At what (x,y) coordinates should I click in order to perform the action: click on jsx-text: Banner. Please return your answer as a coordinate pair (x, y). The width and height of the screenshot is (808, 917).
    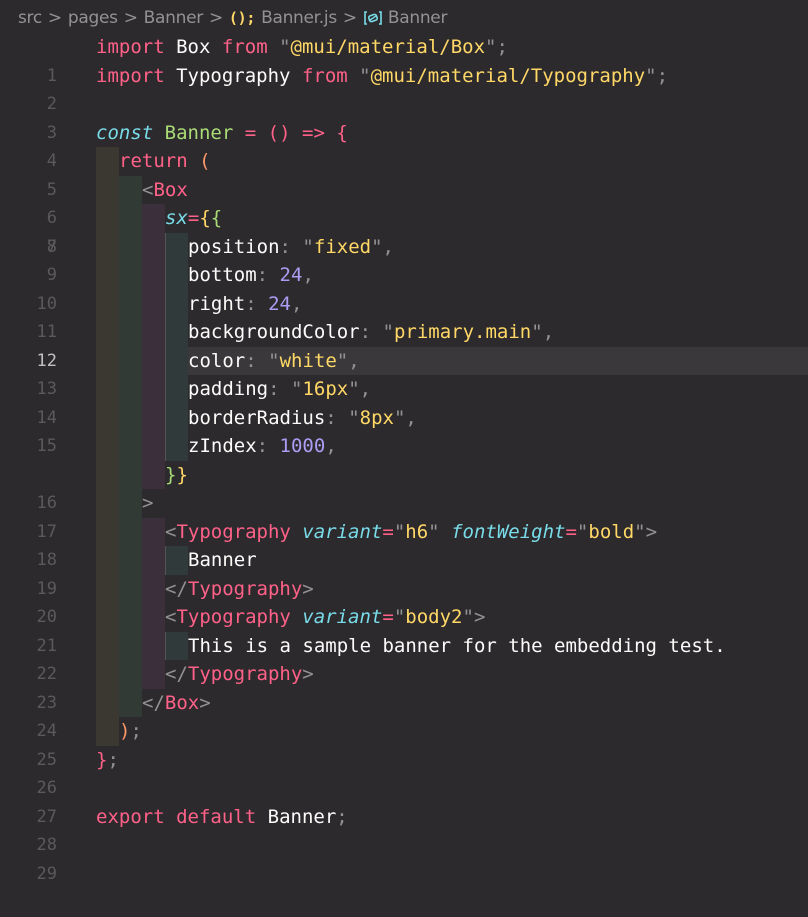
    Looking at the image, I should click on (222, 560).